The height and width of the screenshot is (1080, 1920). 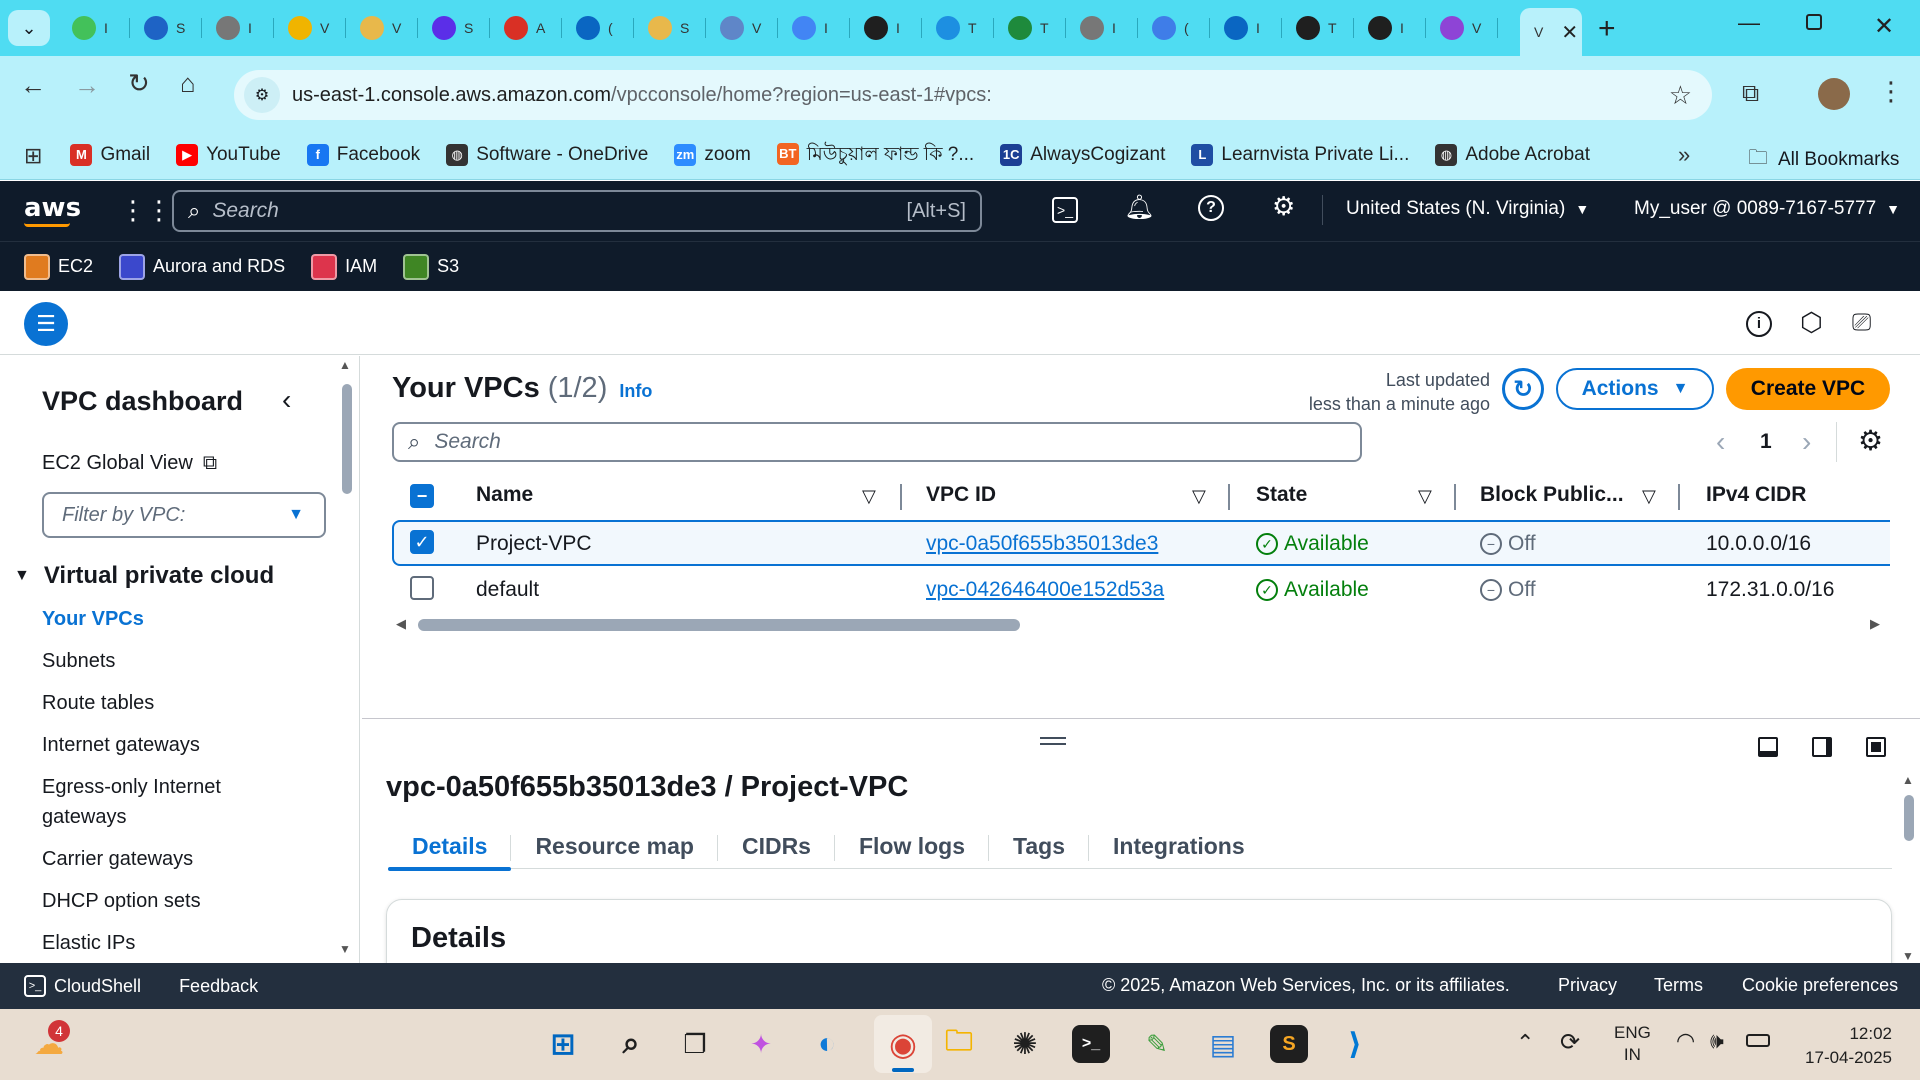 What do you see at coordinates (46, 324) in the screenshot?
I see `nav-menu-button: ☰` at bounding box center [46, 324].